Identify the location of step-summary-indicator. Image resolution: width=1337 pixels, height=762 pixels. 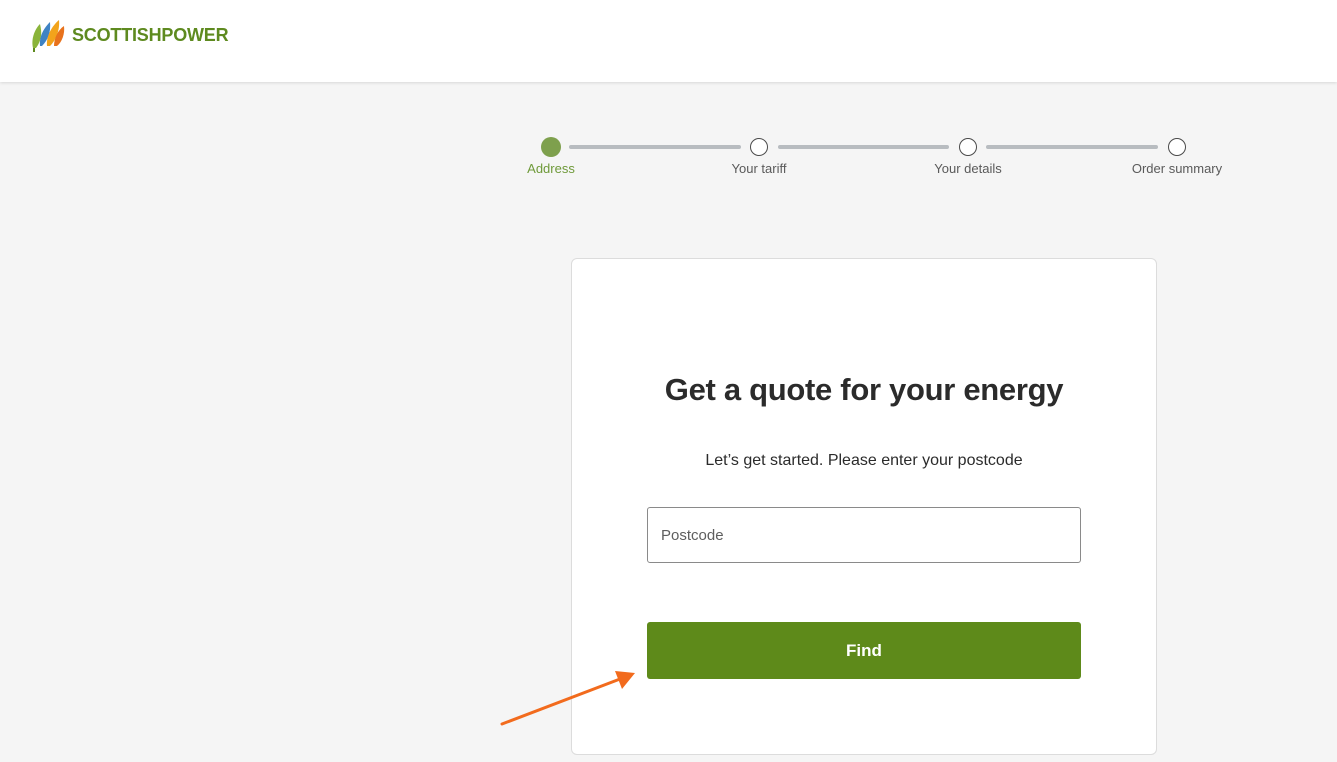
(1177, 147).